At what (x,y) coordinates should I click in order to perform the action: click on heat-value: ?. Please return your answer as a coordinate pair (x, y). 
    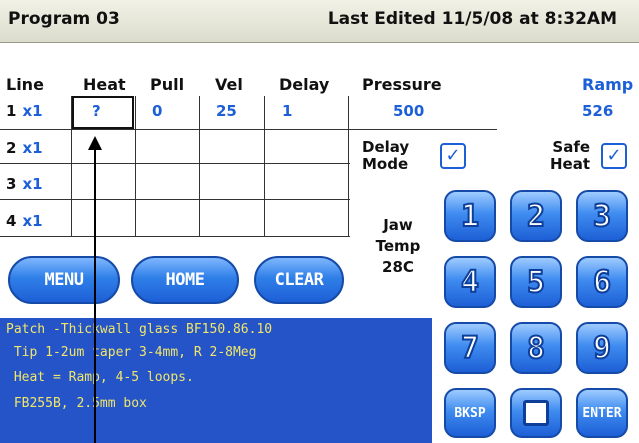
    Looking at the image, I should click on (96, 111).